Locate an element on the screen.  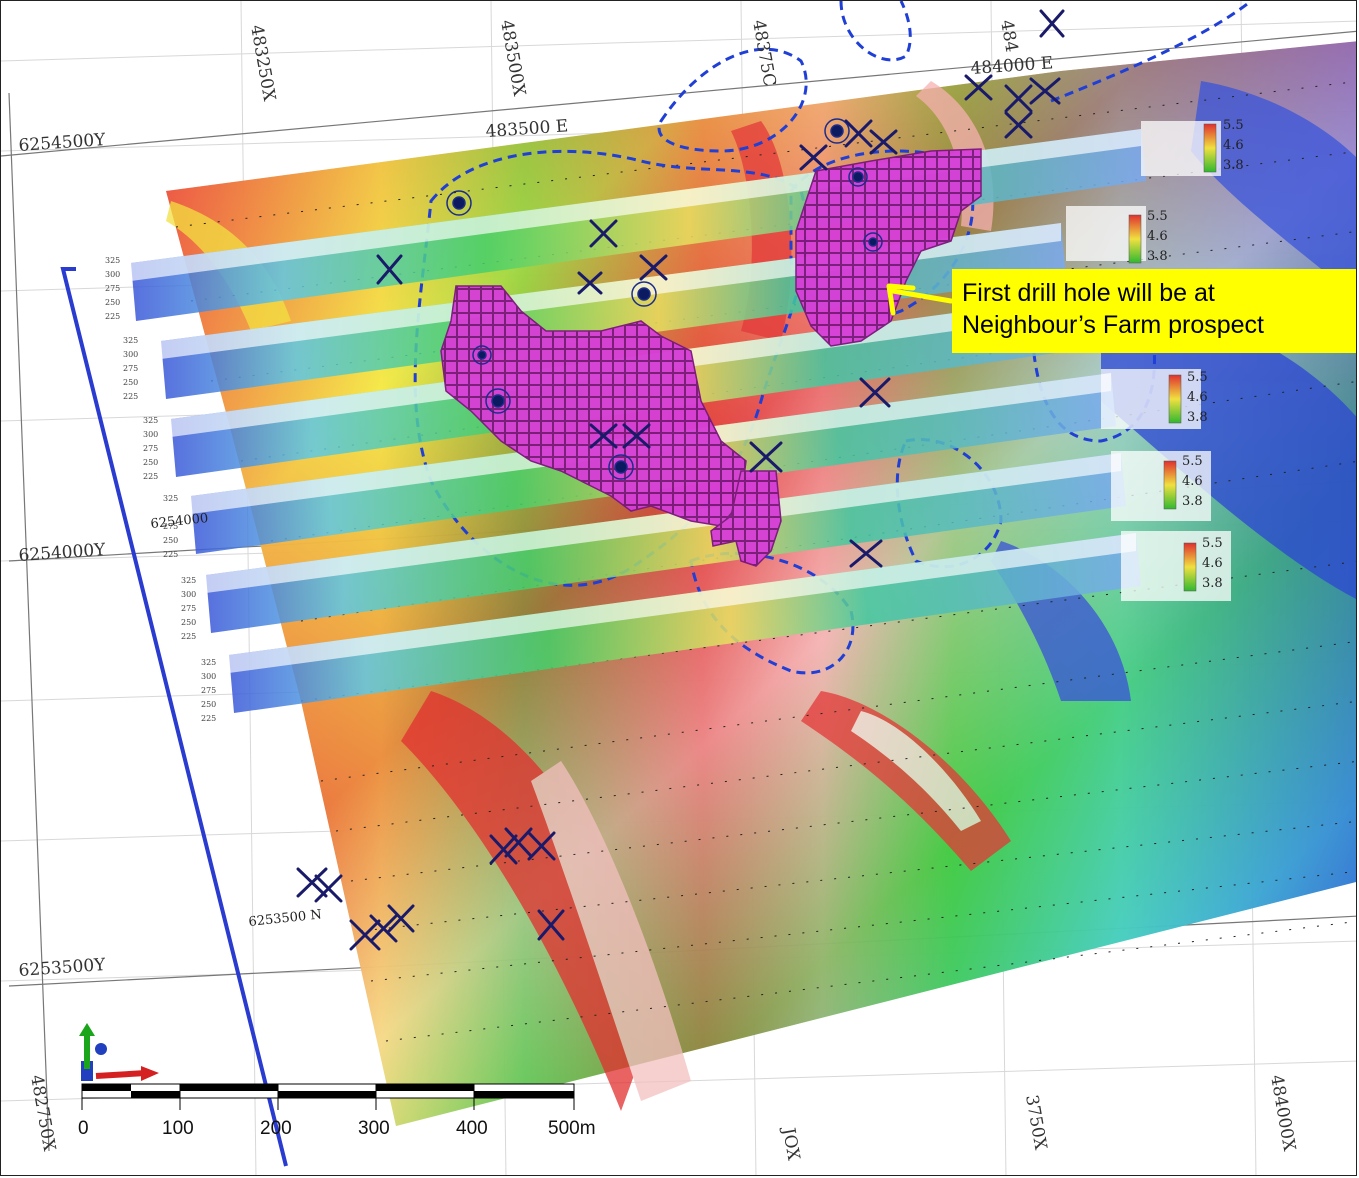
grid-label-x-bottom: JOX is located at coordinates (791, 1143).